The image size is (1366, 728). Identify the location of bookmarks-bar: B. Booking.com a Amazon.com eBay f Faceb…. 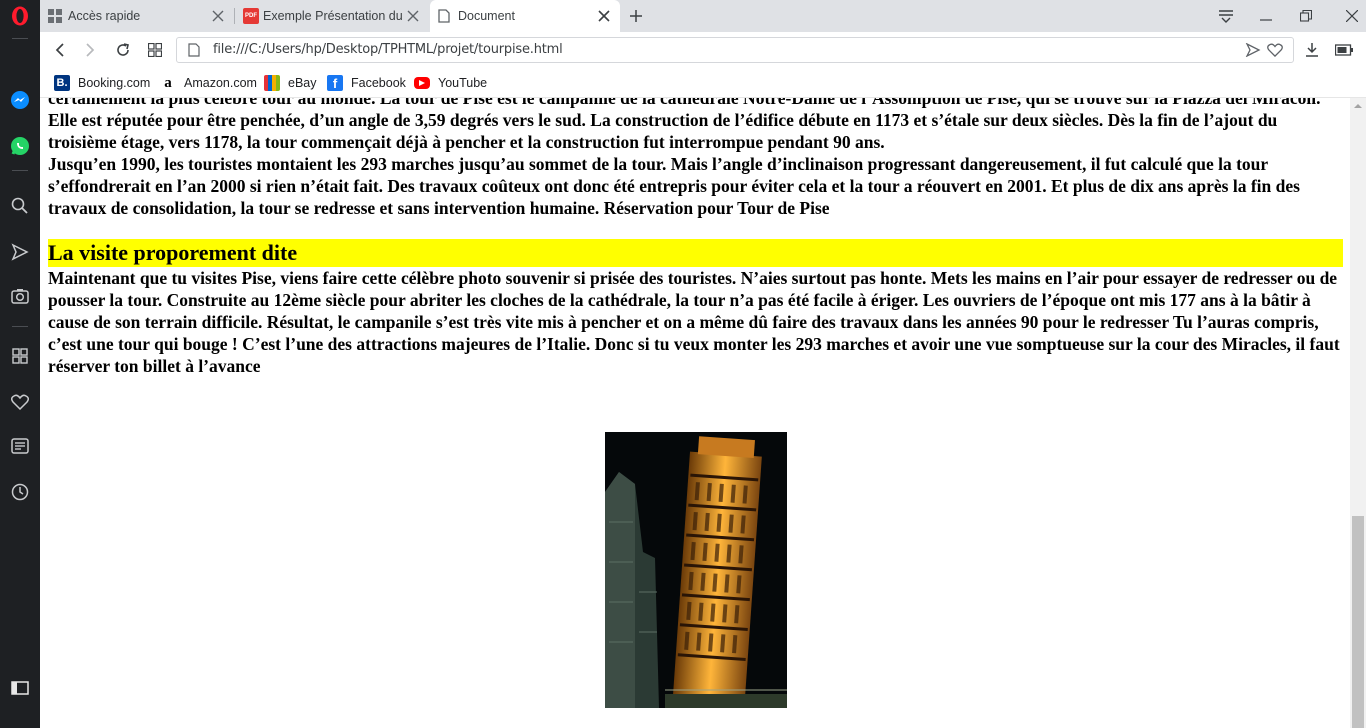
(703, 83).